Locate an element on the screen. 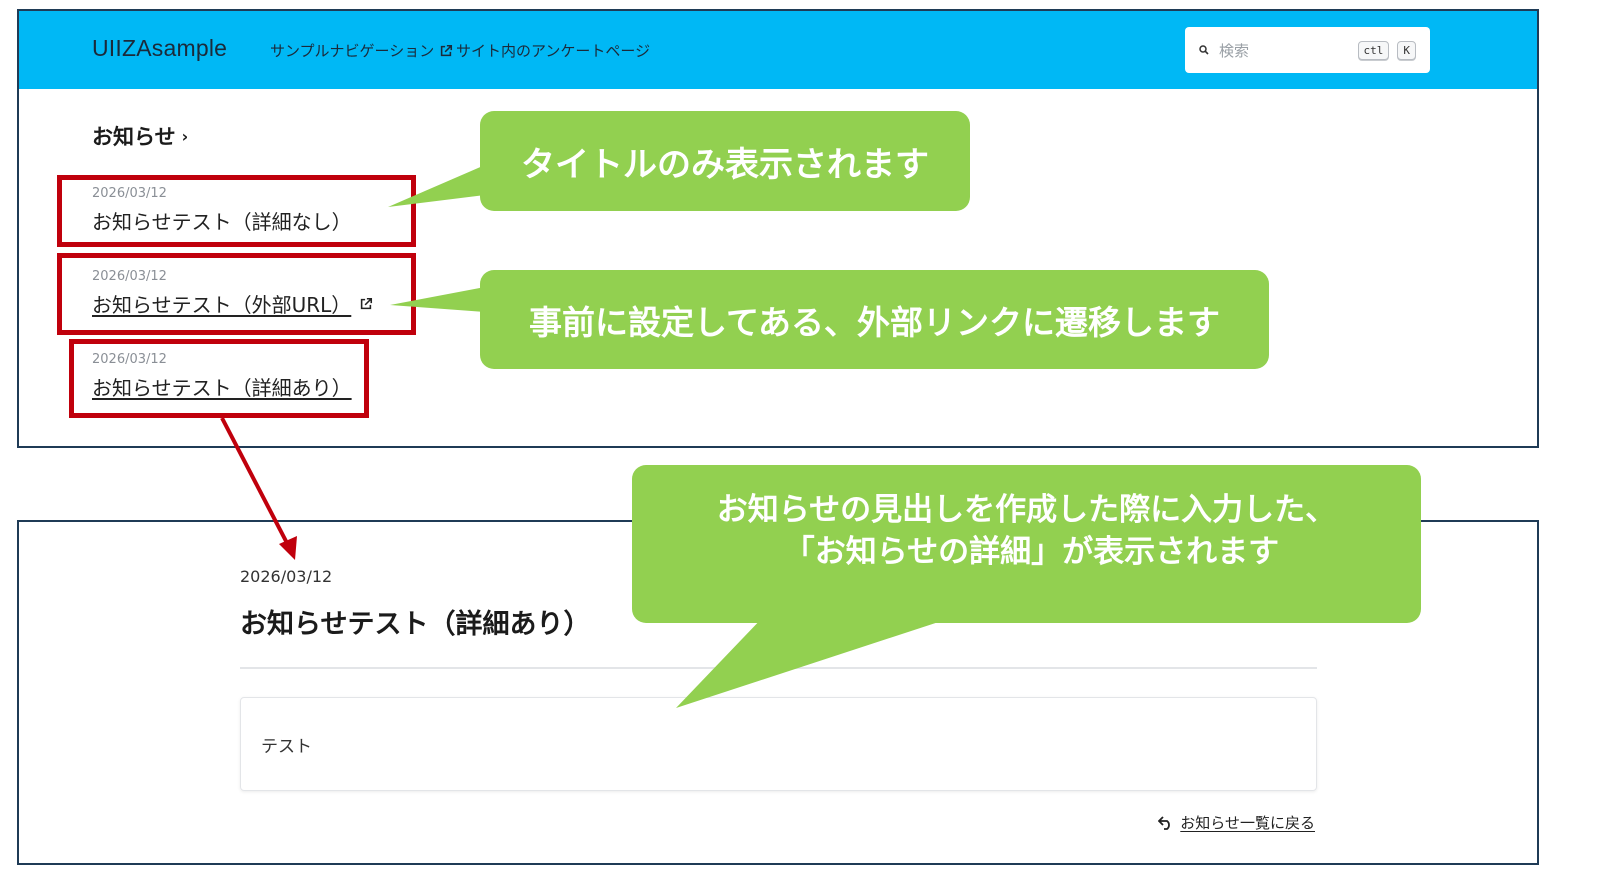 The height and width of the screenshot is (896, 1598). nav-link-label: サンプルナビゲーション is located at coordinates (352, 51).